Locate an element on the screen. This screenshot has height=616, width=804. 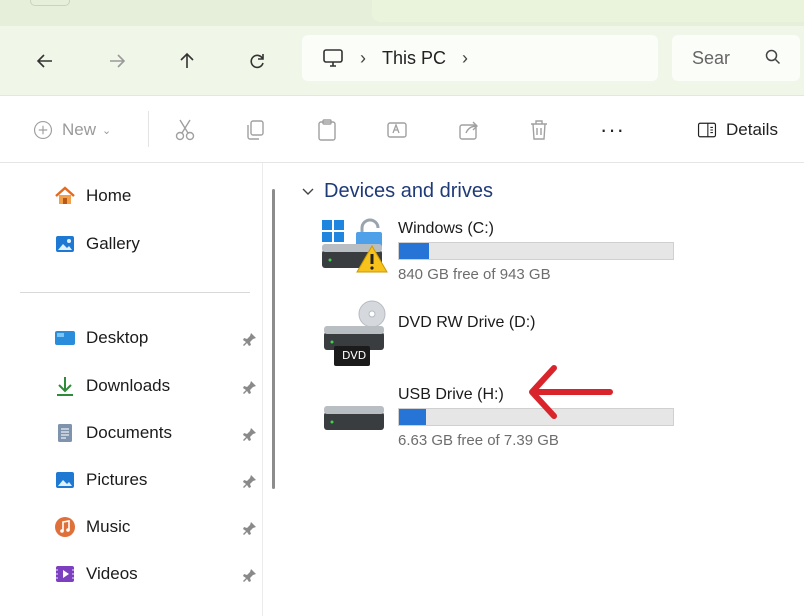
up-button is located at coordinates (187, 61).